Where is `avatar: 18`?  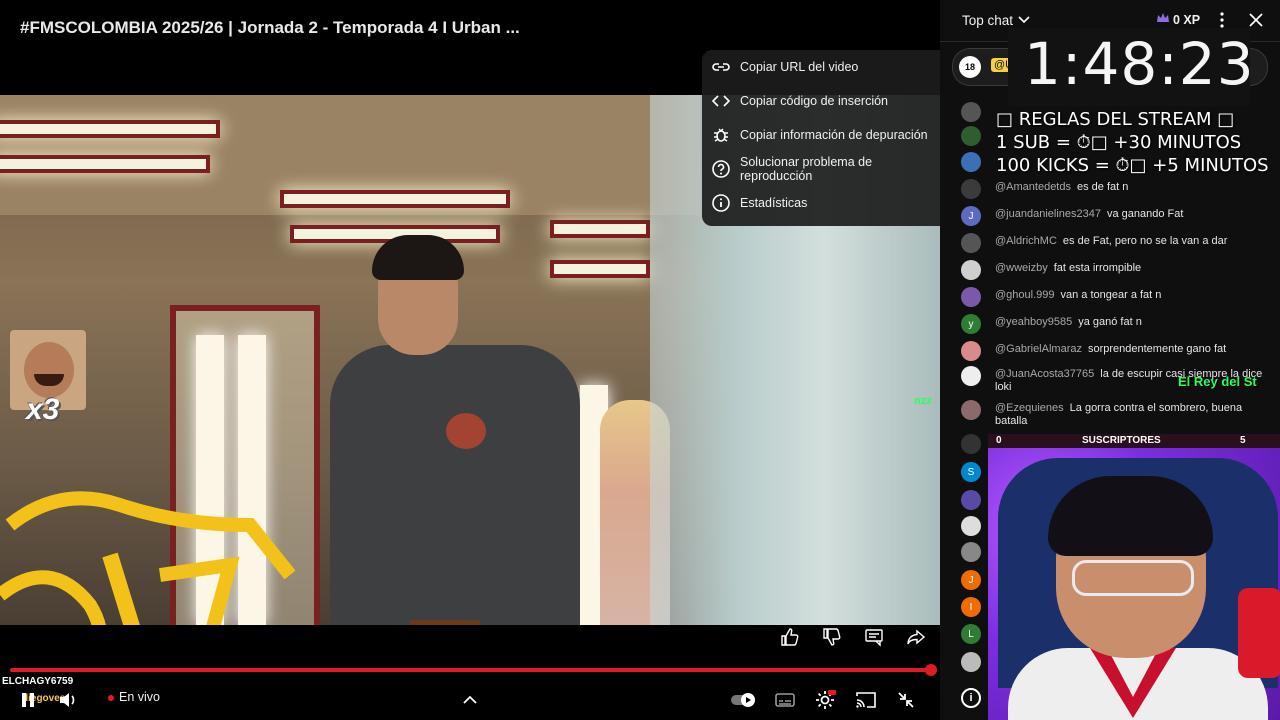
avatar: 18 is located at coordinates (970, 67).